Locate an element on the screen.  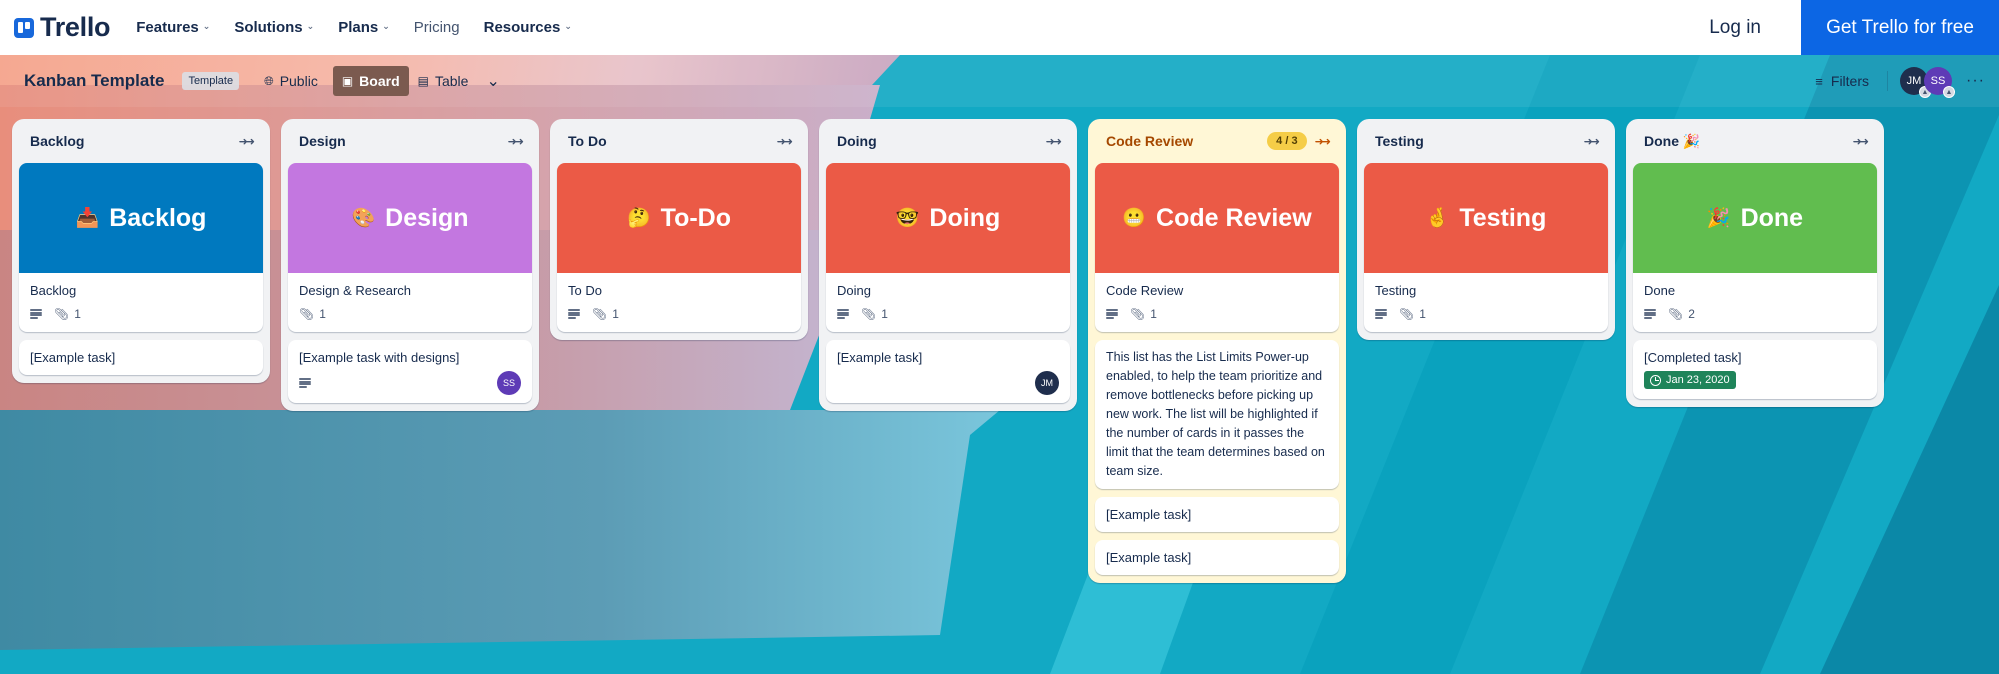
nav-item-label: Resources is located at coordinates (522, 27).